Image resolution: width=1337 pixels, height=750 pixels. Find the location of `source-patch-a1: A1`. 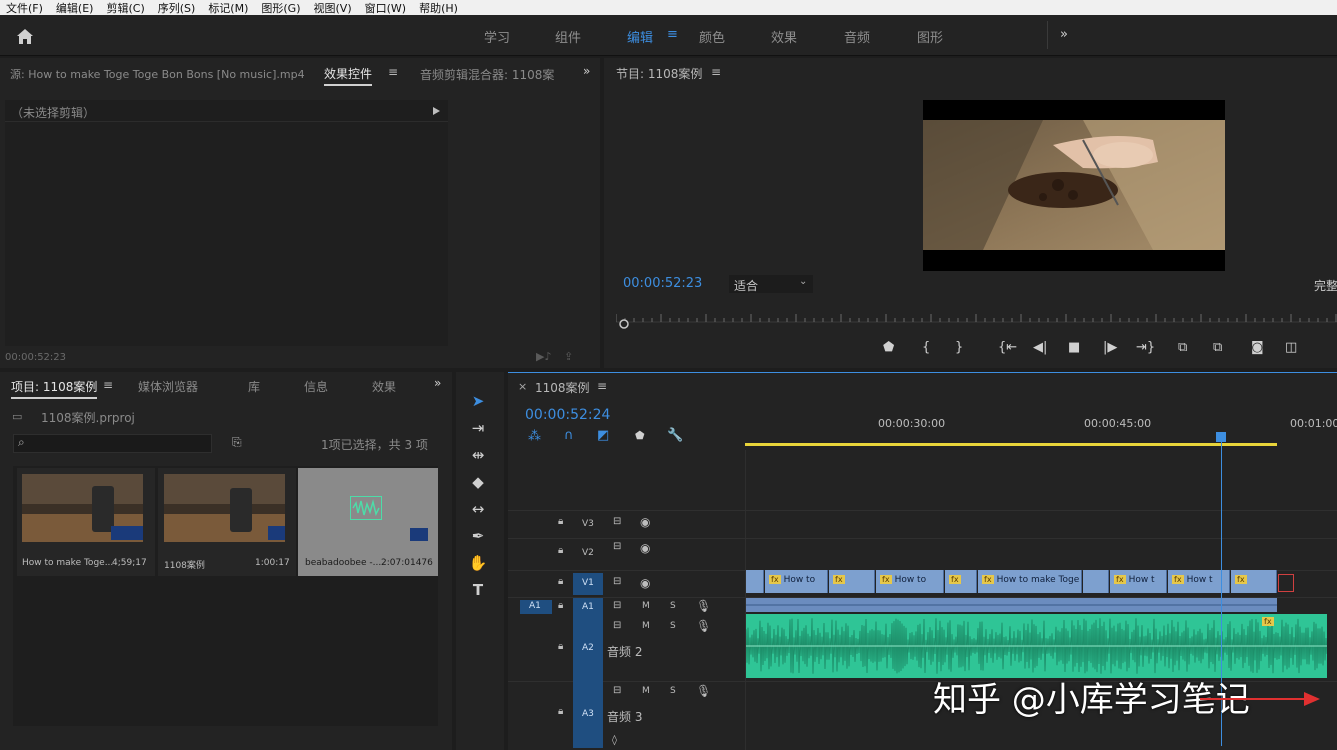

source-patch-a1: A1 is located at coordinates (536, 607).